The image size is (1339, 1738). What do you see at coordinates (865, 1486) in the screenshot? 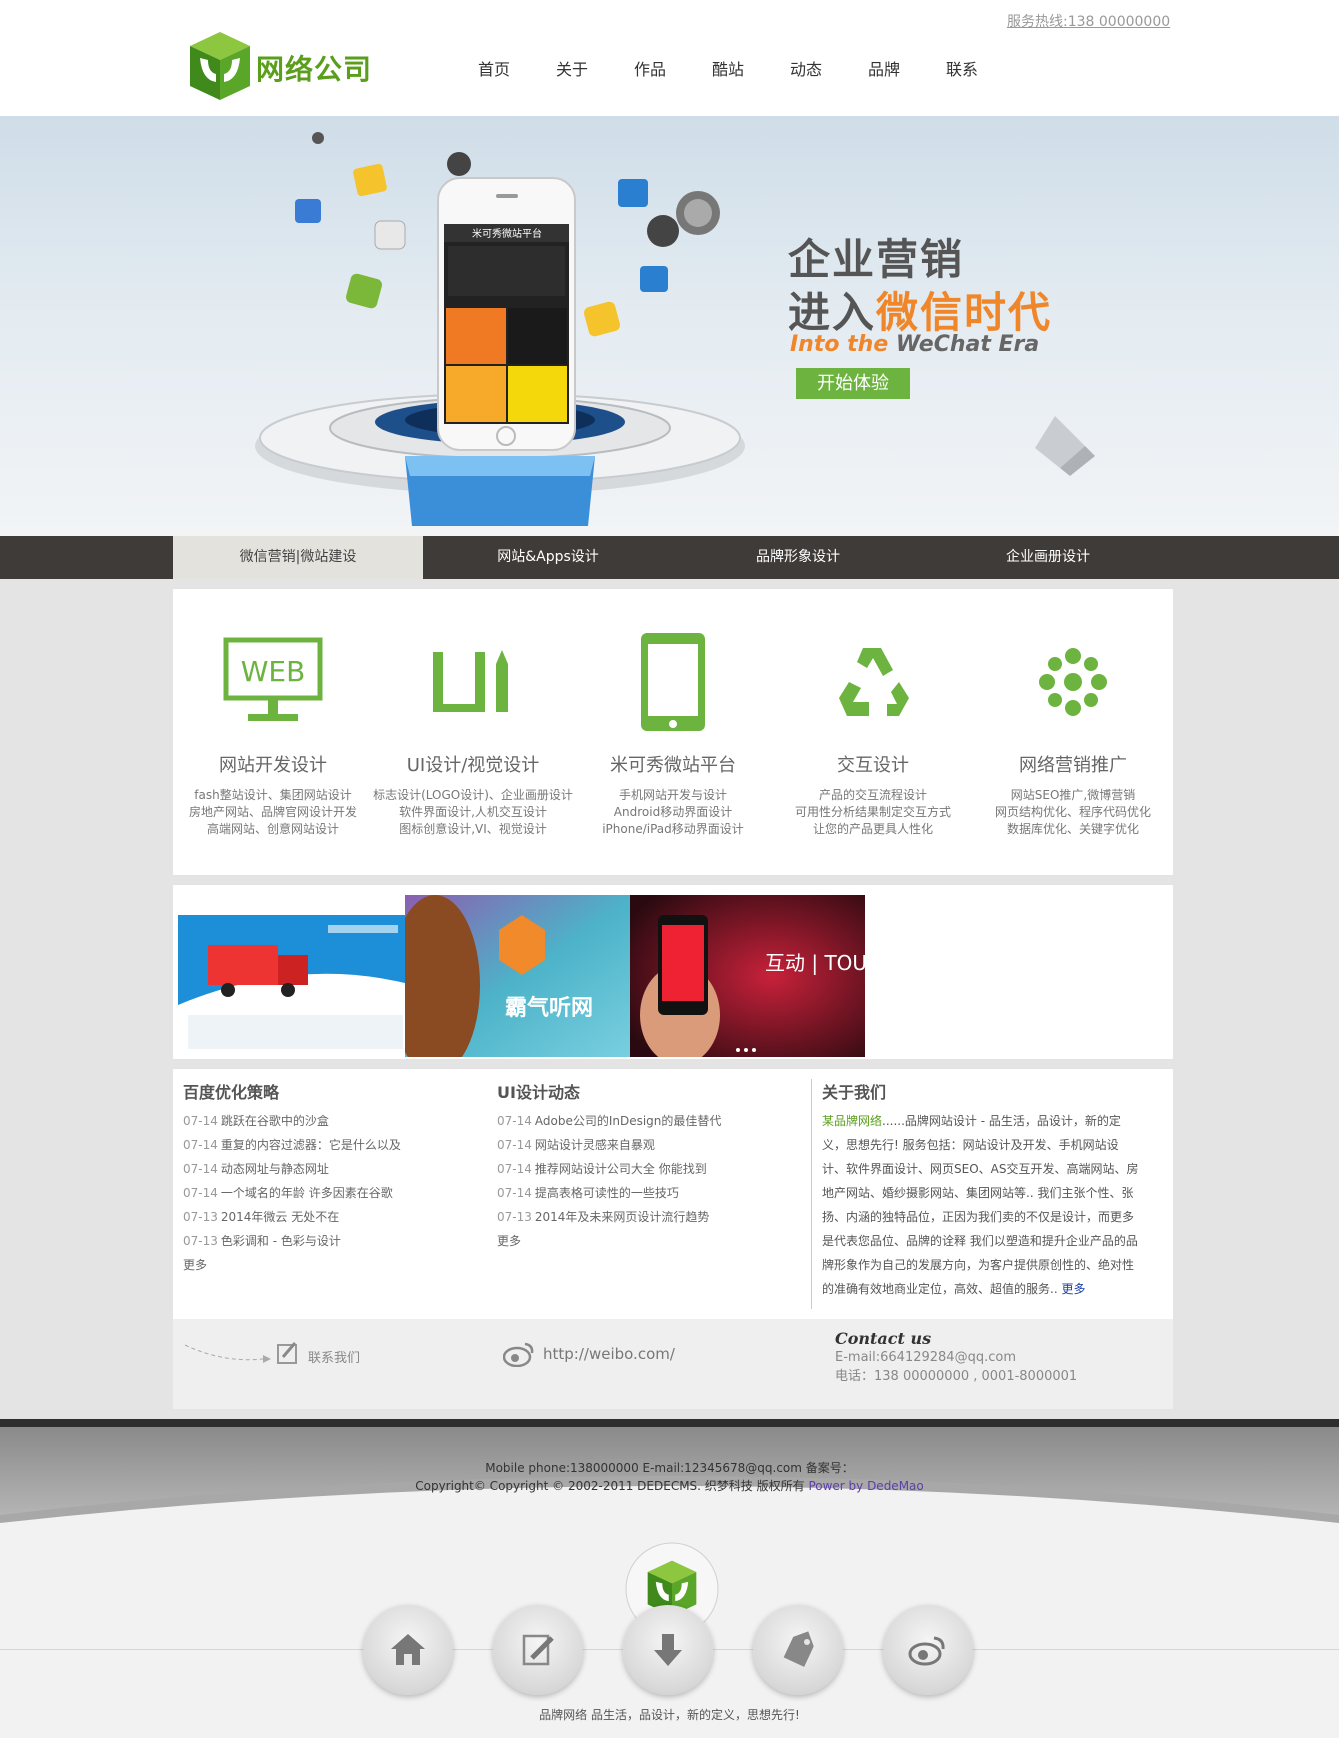
I see `power-by-link: Power by DedeMao` at bounding box center [865, 1486].